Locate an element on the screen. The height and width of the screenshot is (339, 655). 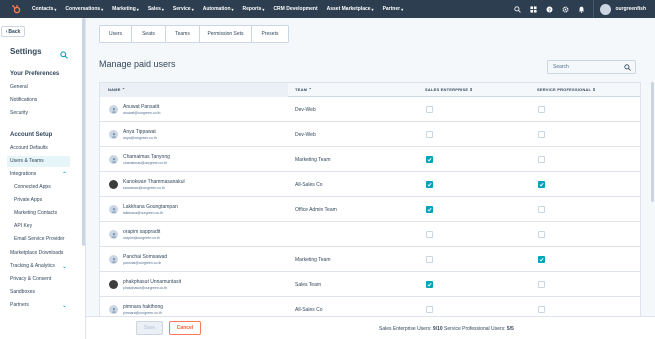
tab-seats: Seats is located at coordinates (149, 34).